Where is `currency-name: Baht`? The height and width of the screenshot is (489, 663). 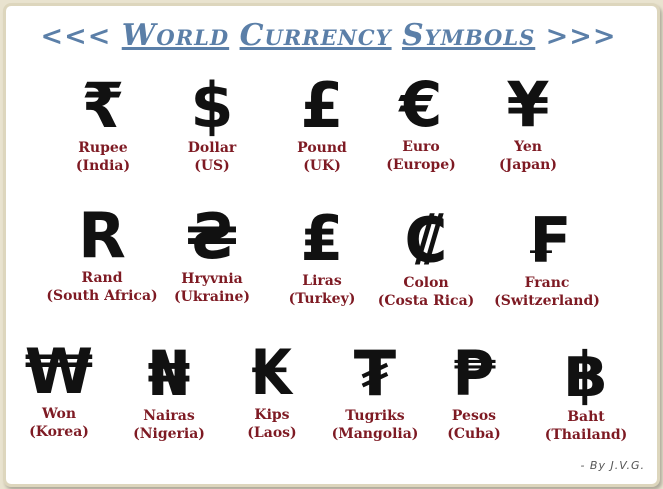
currency-name: Baht is located at coordinates (586, 417).